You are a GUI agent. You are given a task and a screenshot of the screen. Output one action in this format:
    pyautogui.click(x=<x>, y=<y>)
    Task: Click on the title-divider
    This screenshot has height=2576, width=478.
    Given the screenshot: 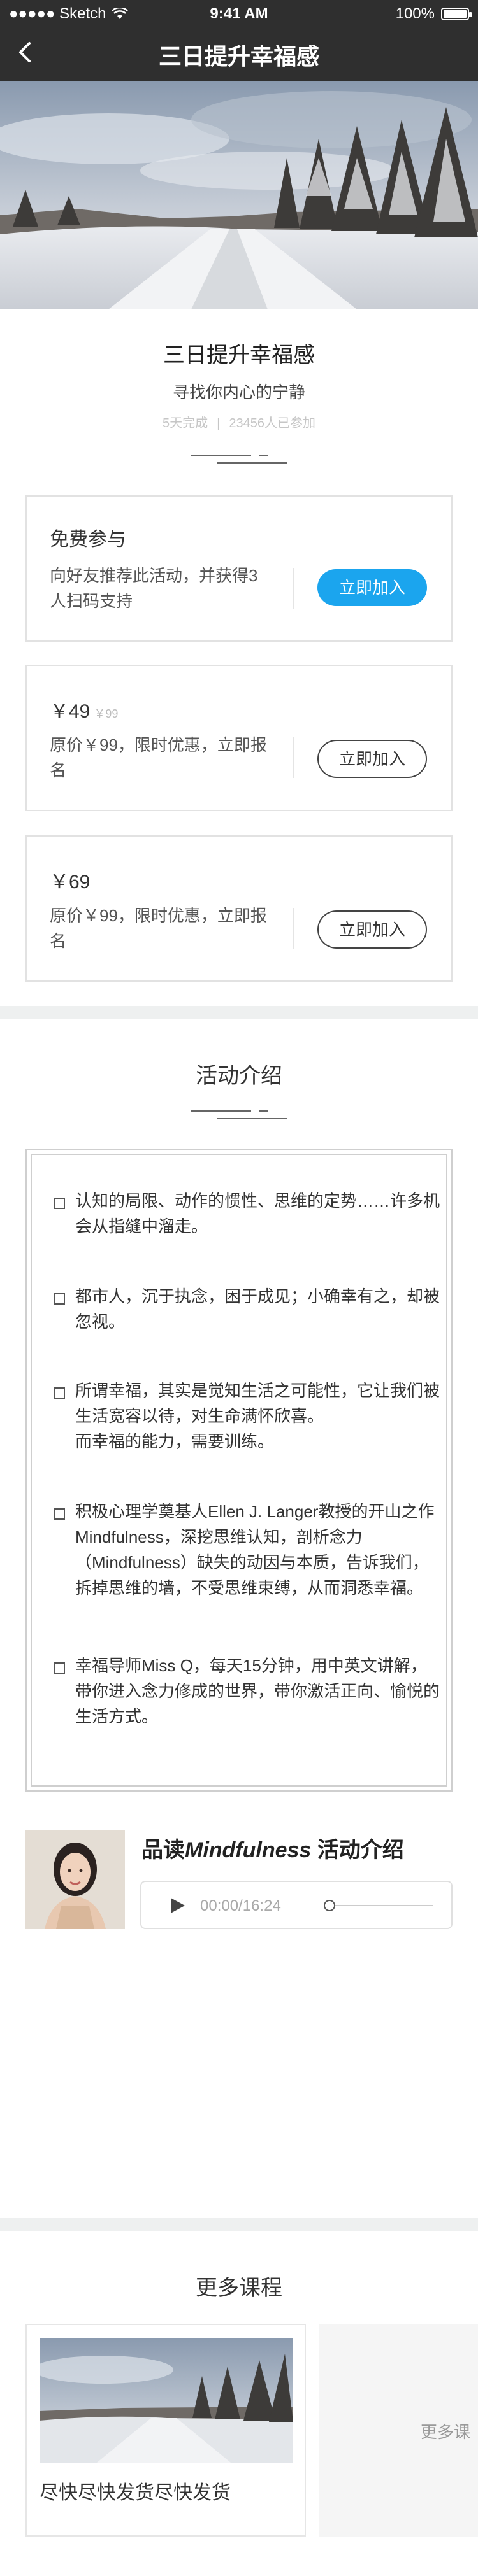 What is the action you would take?
    pyautogui.click(x=239, y=459)
    